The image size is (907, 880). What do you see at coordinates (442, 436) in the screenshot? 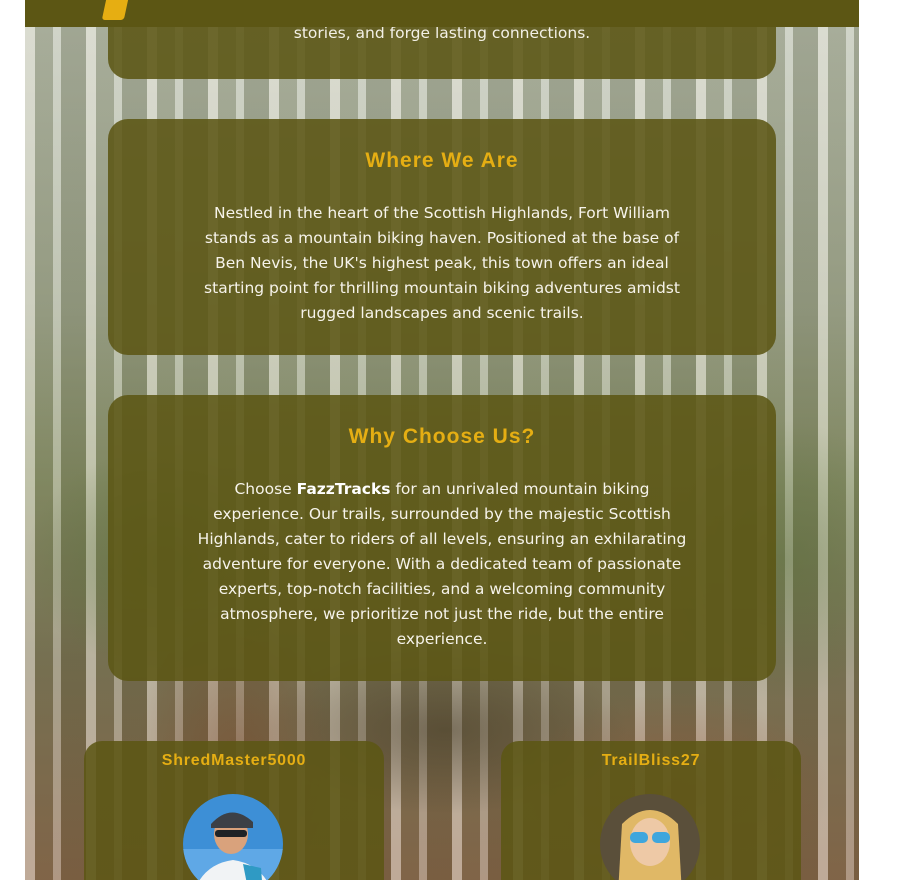
I see `why-choose-us-heading: Why Choose Us?` at bounding box center [442, 436].